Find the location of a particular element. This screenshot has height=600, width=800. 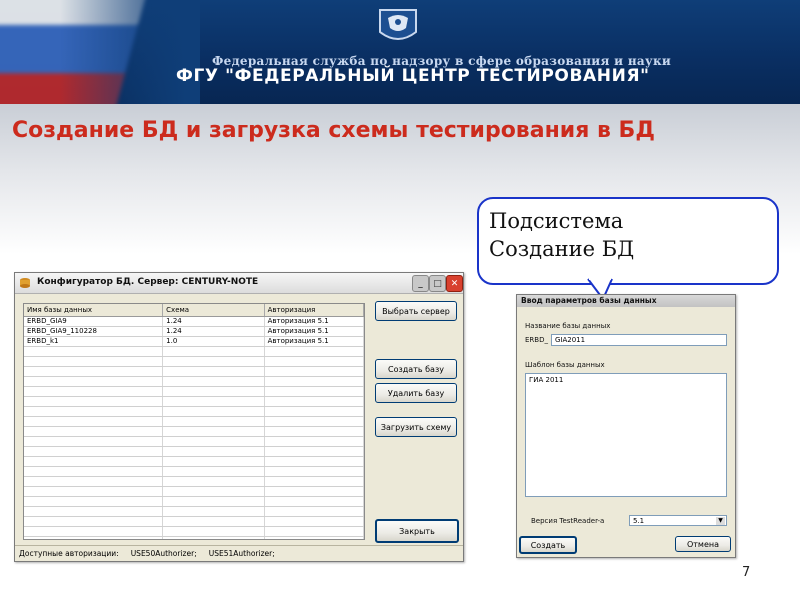

create-button: Создать is located at coordinates (548, 545).